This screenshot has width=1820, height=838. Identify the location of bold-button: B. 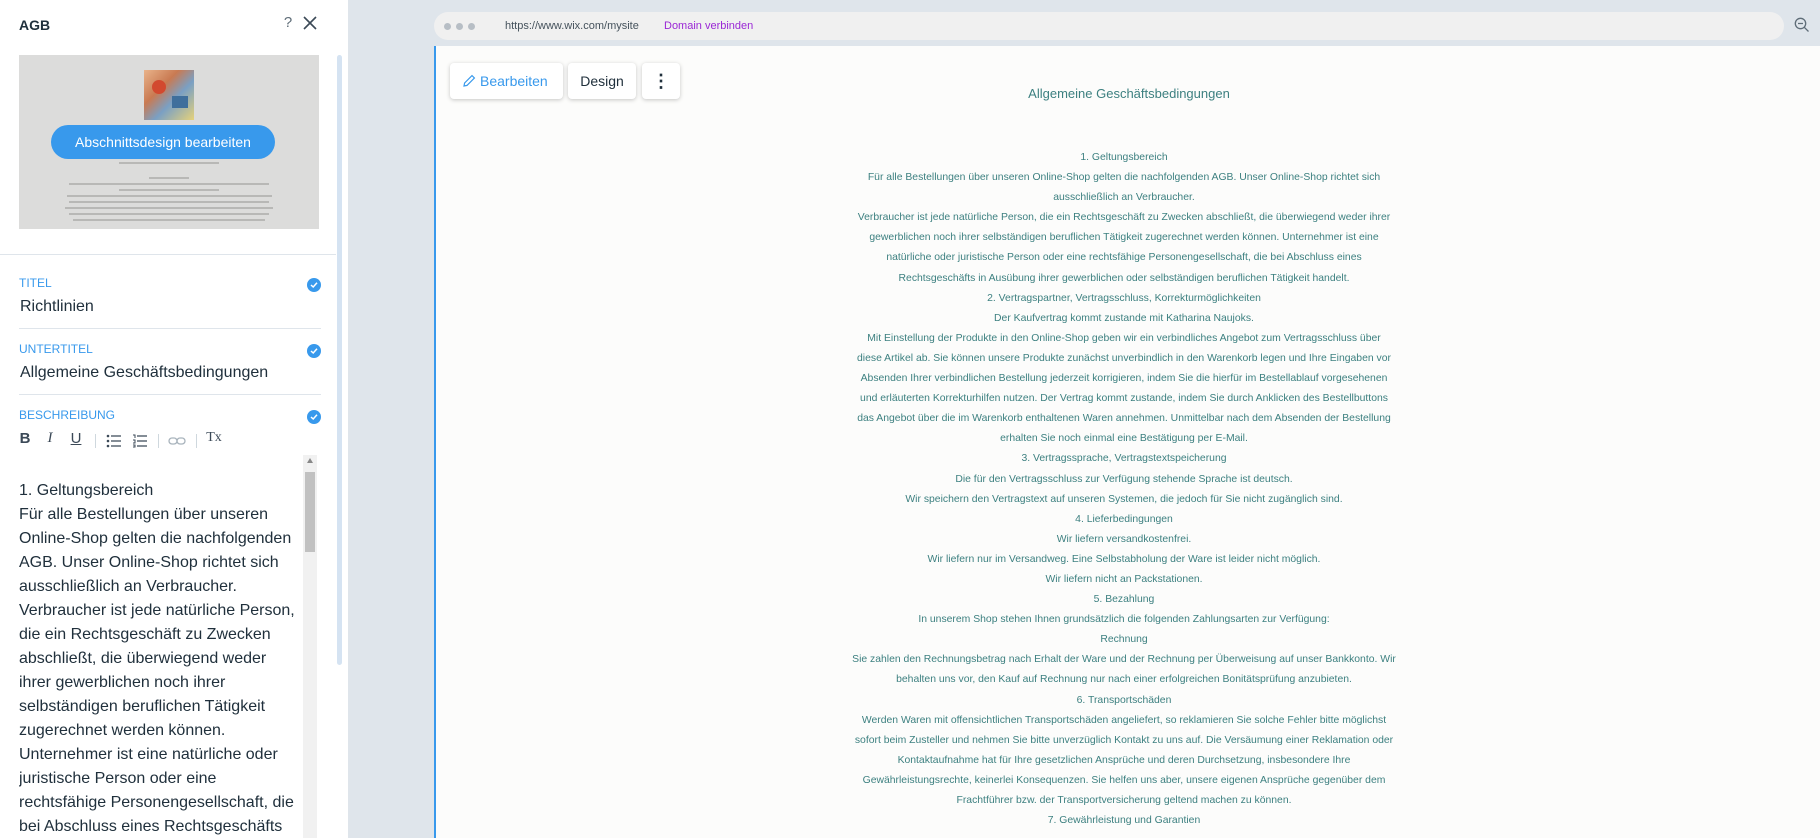
(25, 441).